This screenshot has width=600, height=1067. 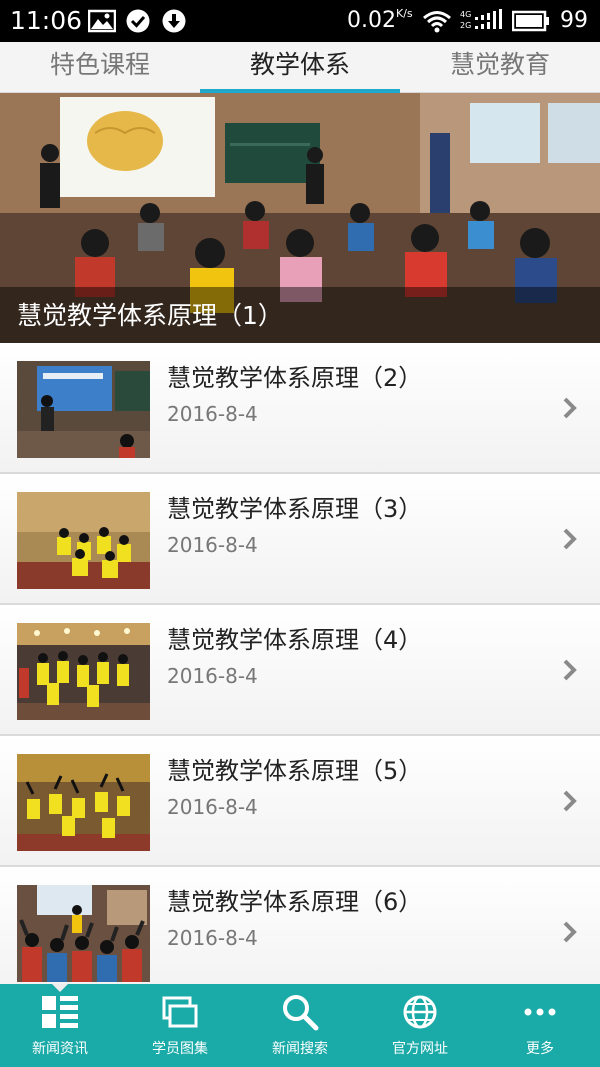 I want to click on tab-huijue-education: 慧觉教育, so click(x=500, y=67).